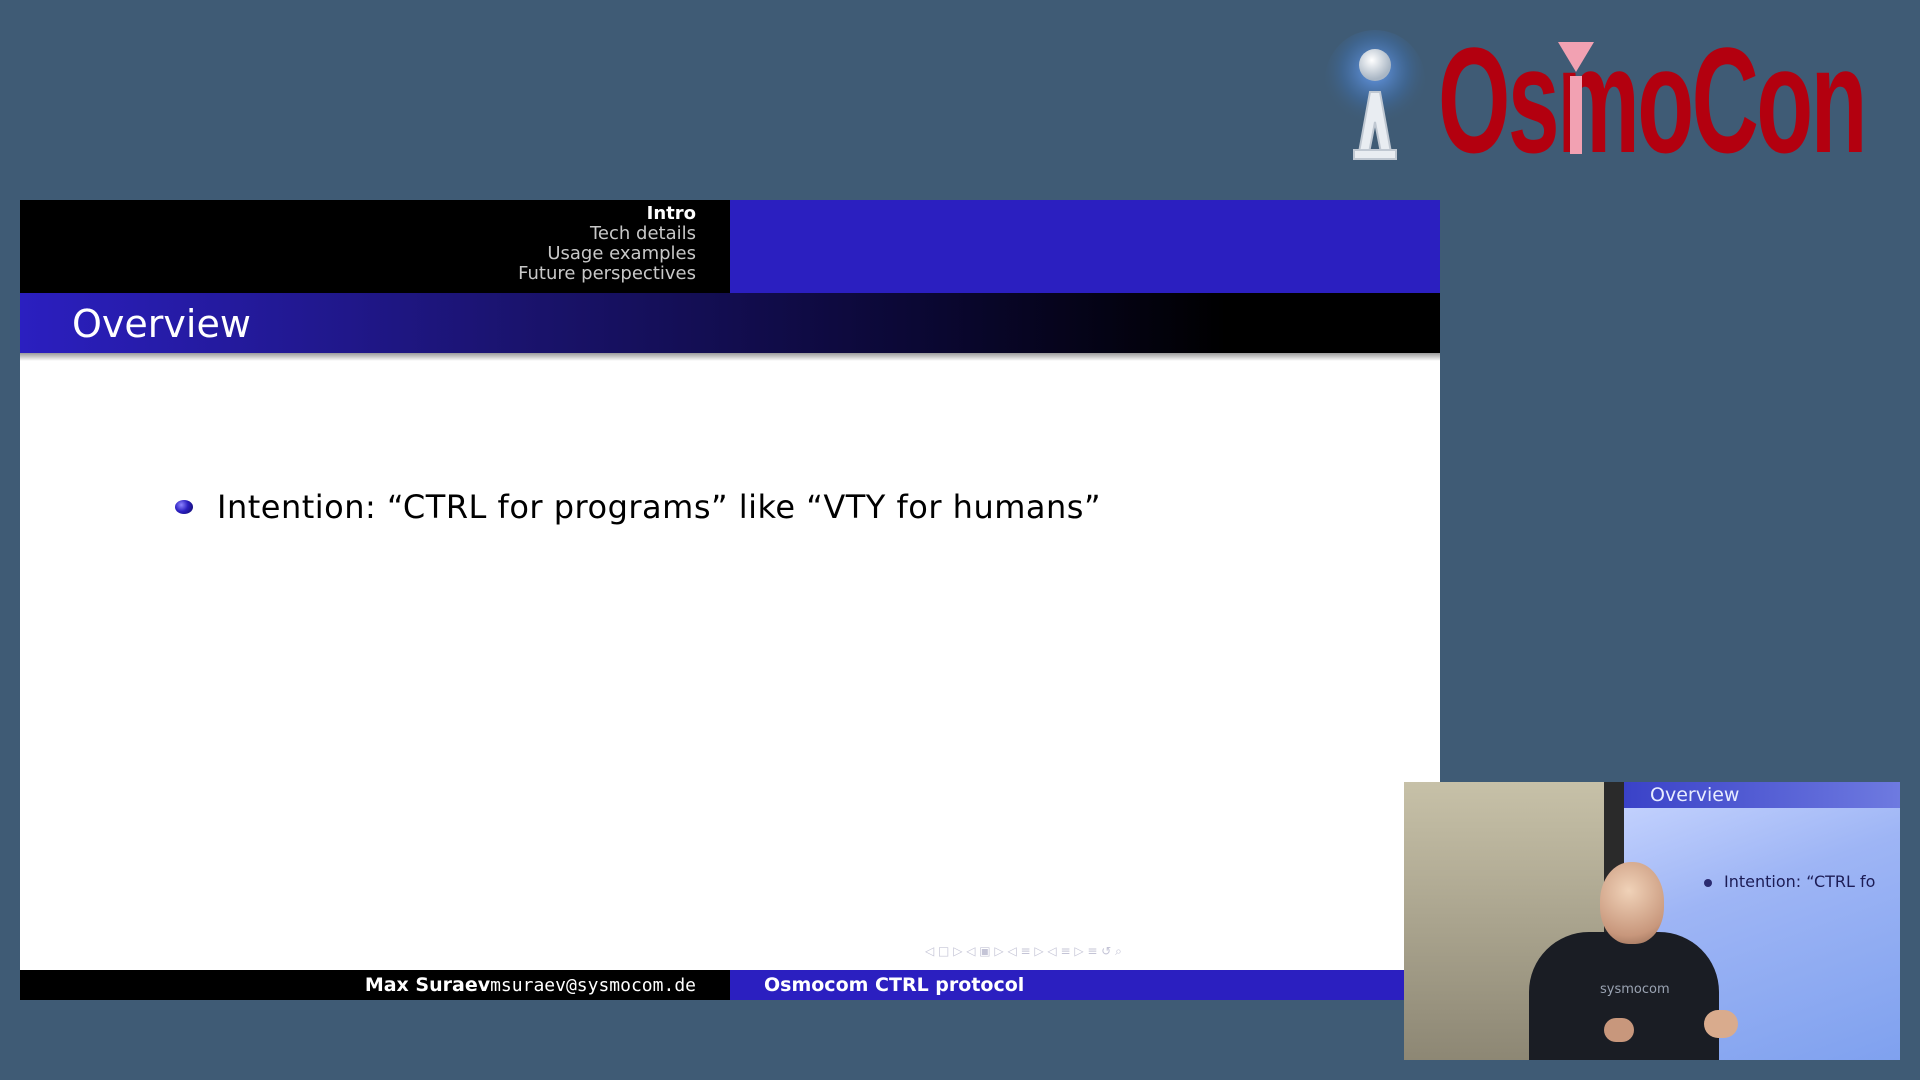  Describe the element at coordinates (607, 274) in the screenshot. I see `section-item-future-perspectives: Future perspectives` at that location.